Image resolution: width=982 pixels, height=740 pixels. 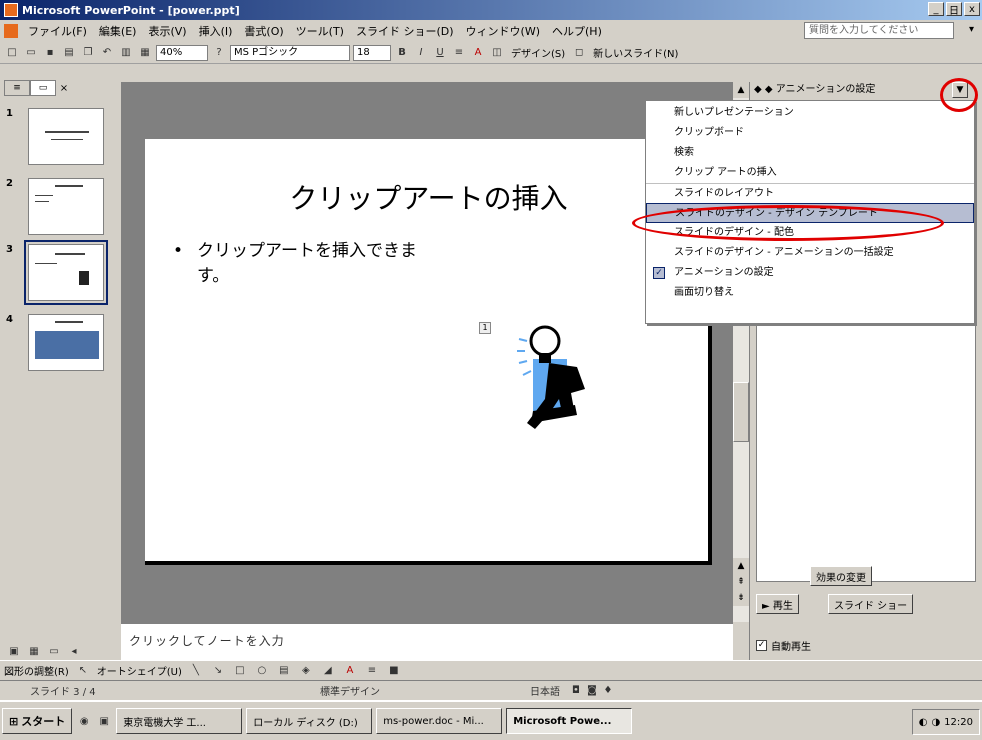 I want to click on tray-icon: ◐, so click(x=923, y=722).